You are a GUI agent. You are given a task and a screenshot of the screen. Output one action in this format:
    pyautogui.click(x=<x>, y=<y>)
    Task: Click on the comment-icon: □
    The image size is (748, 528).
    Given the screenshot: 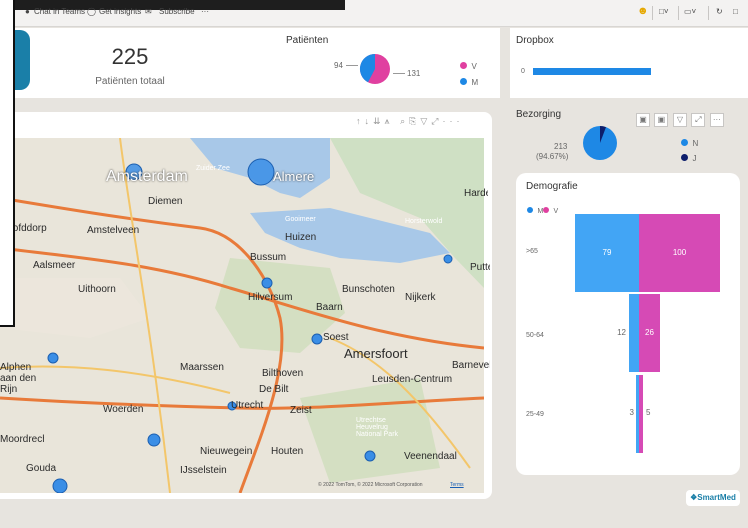 What is the action you would take?
    pyautogui.click(x=735, y=11)
    